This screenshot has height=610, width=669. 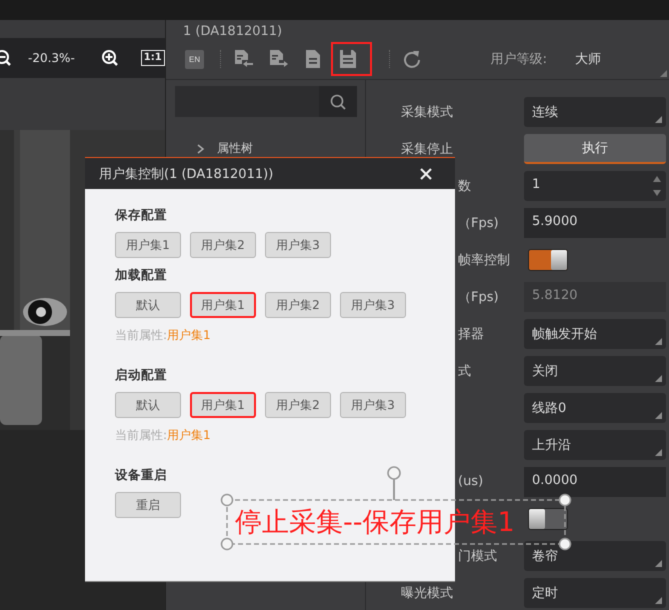 What do you see at coordinates (518, 59) in the screenshot?
I see `user-level-label: 用户等级:` at bounding box center [518, 59].